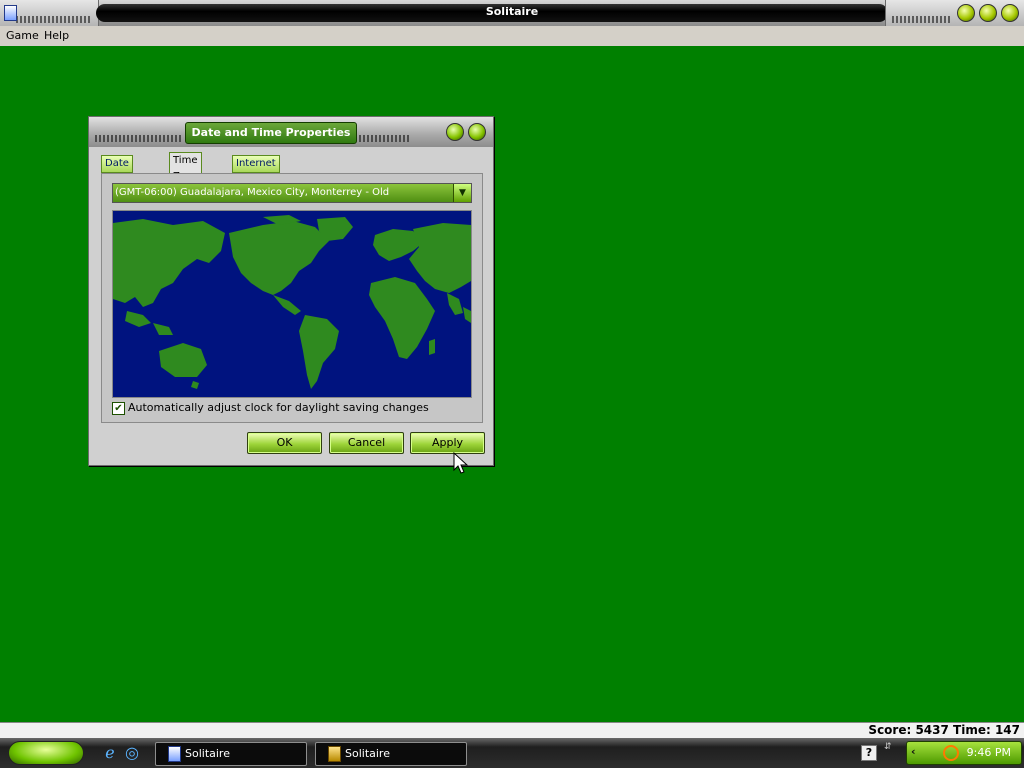 This screenshot has width=1024, height=768. I want to click on start-button, so click(46, 753).